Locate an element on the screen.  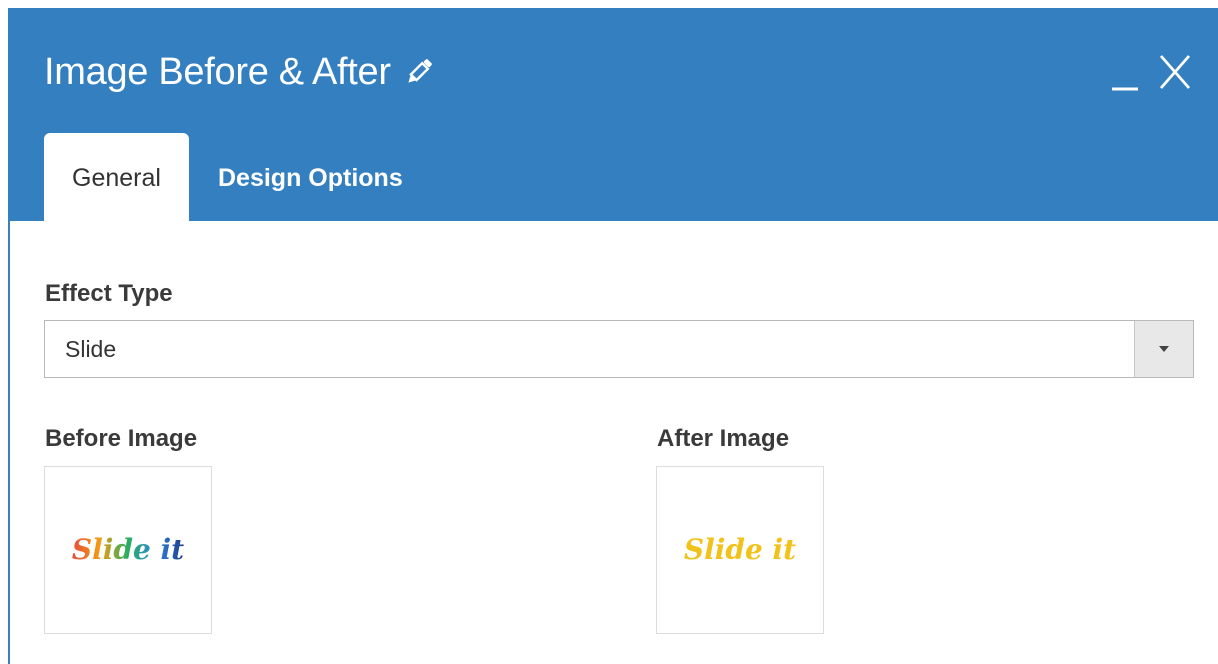
before-image-thumbnail: Slide it is located at coordinates (128, 550).